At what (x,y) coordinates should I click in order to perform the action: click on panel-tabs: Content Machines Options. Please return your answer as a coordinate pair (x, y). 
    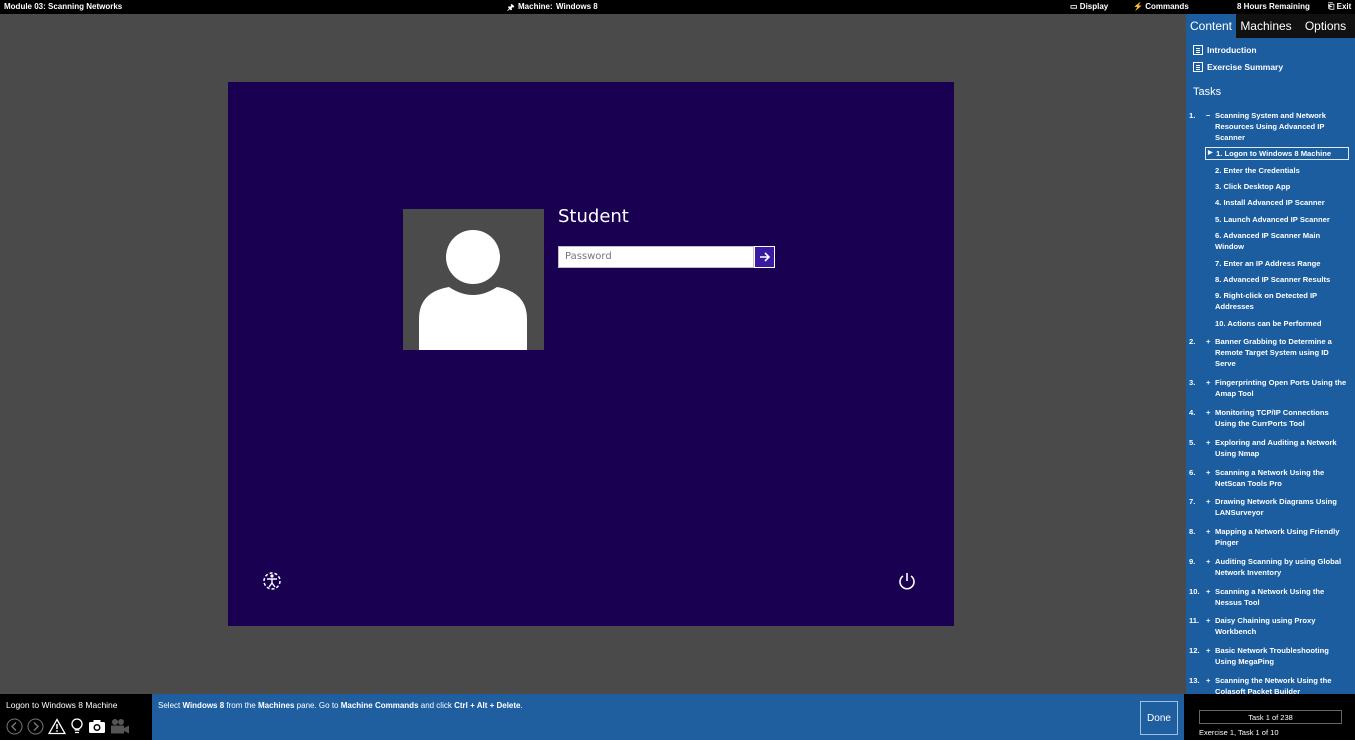
    Looking at the image, I should click on (1270, 26).